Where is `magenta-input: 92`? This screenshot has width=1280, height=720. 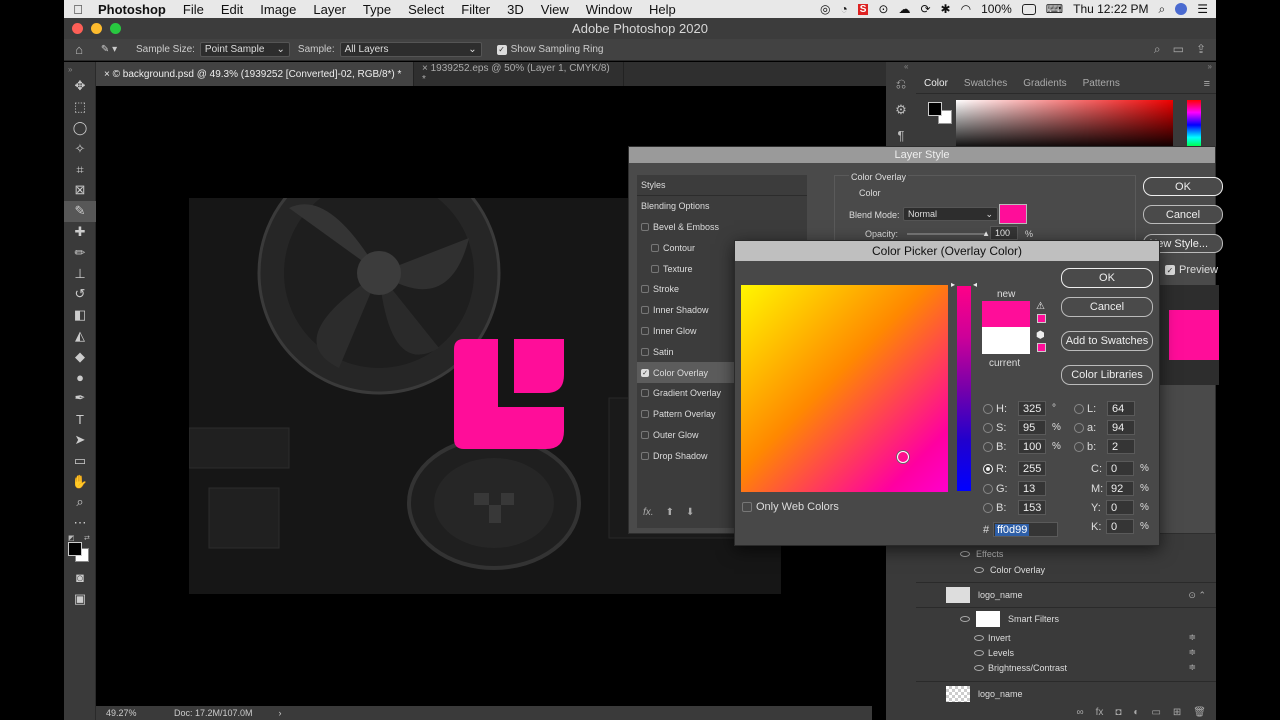
magenta-input: 92 is located at coordinates (1120, 488).